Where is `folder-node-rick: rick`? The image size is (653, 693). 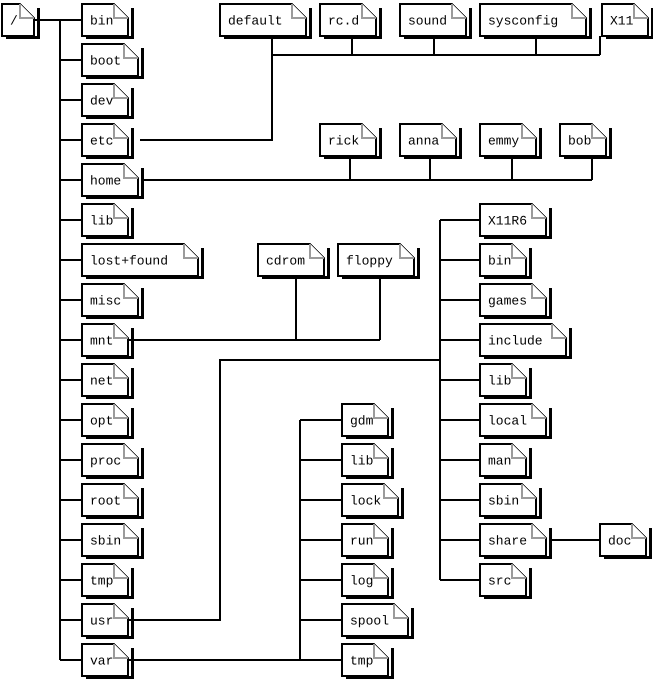 folder-node-rick: rick is located at coordinates (350, 141).